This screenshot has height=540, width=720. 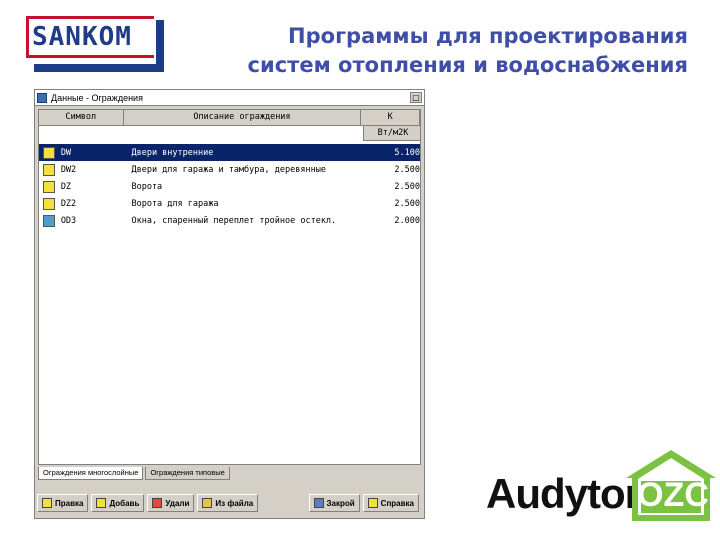 I want to click on maximize-button: □, so click(x=416, y=97).